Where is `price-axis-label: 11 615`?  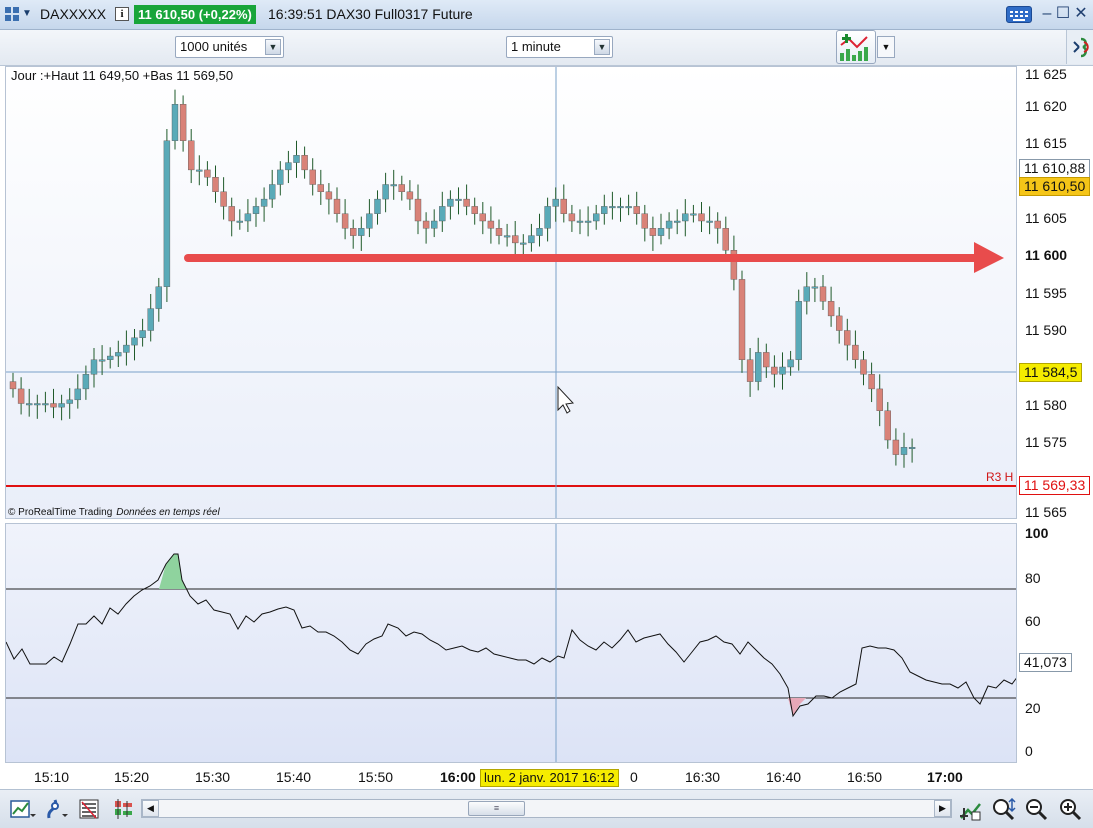 price-axis-label: 11 615 is located at coordinates (1046, 143).